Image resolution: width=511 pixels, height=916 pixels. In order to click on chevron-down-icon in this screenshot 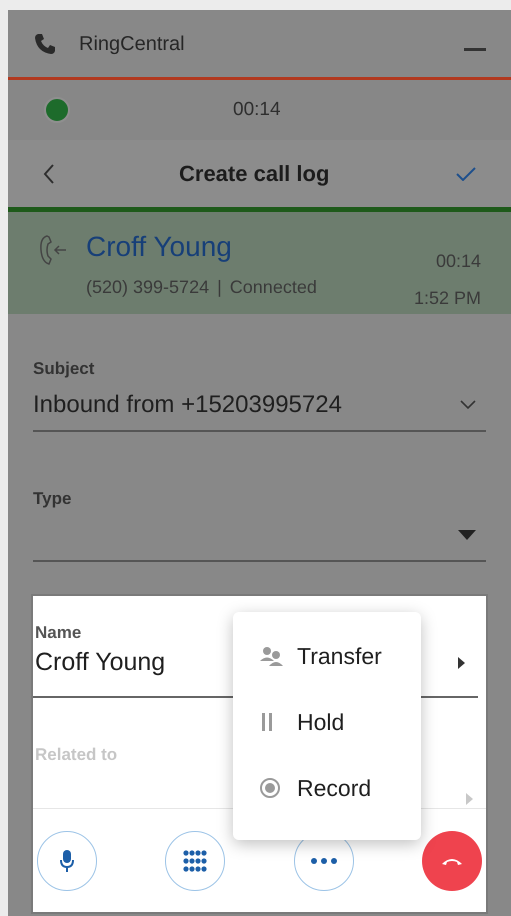, I will do `click(468, 405)`.